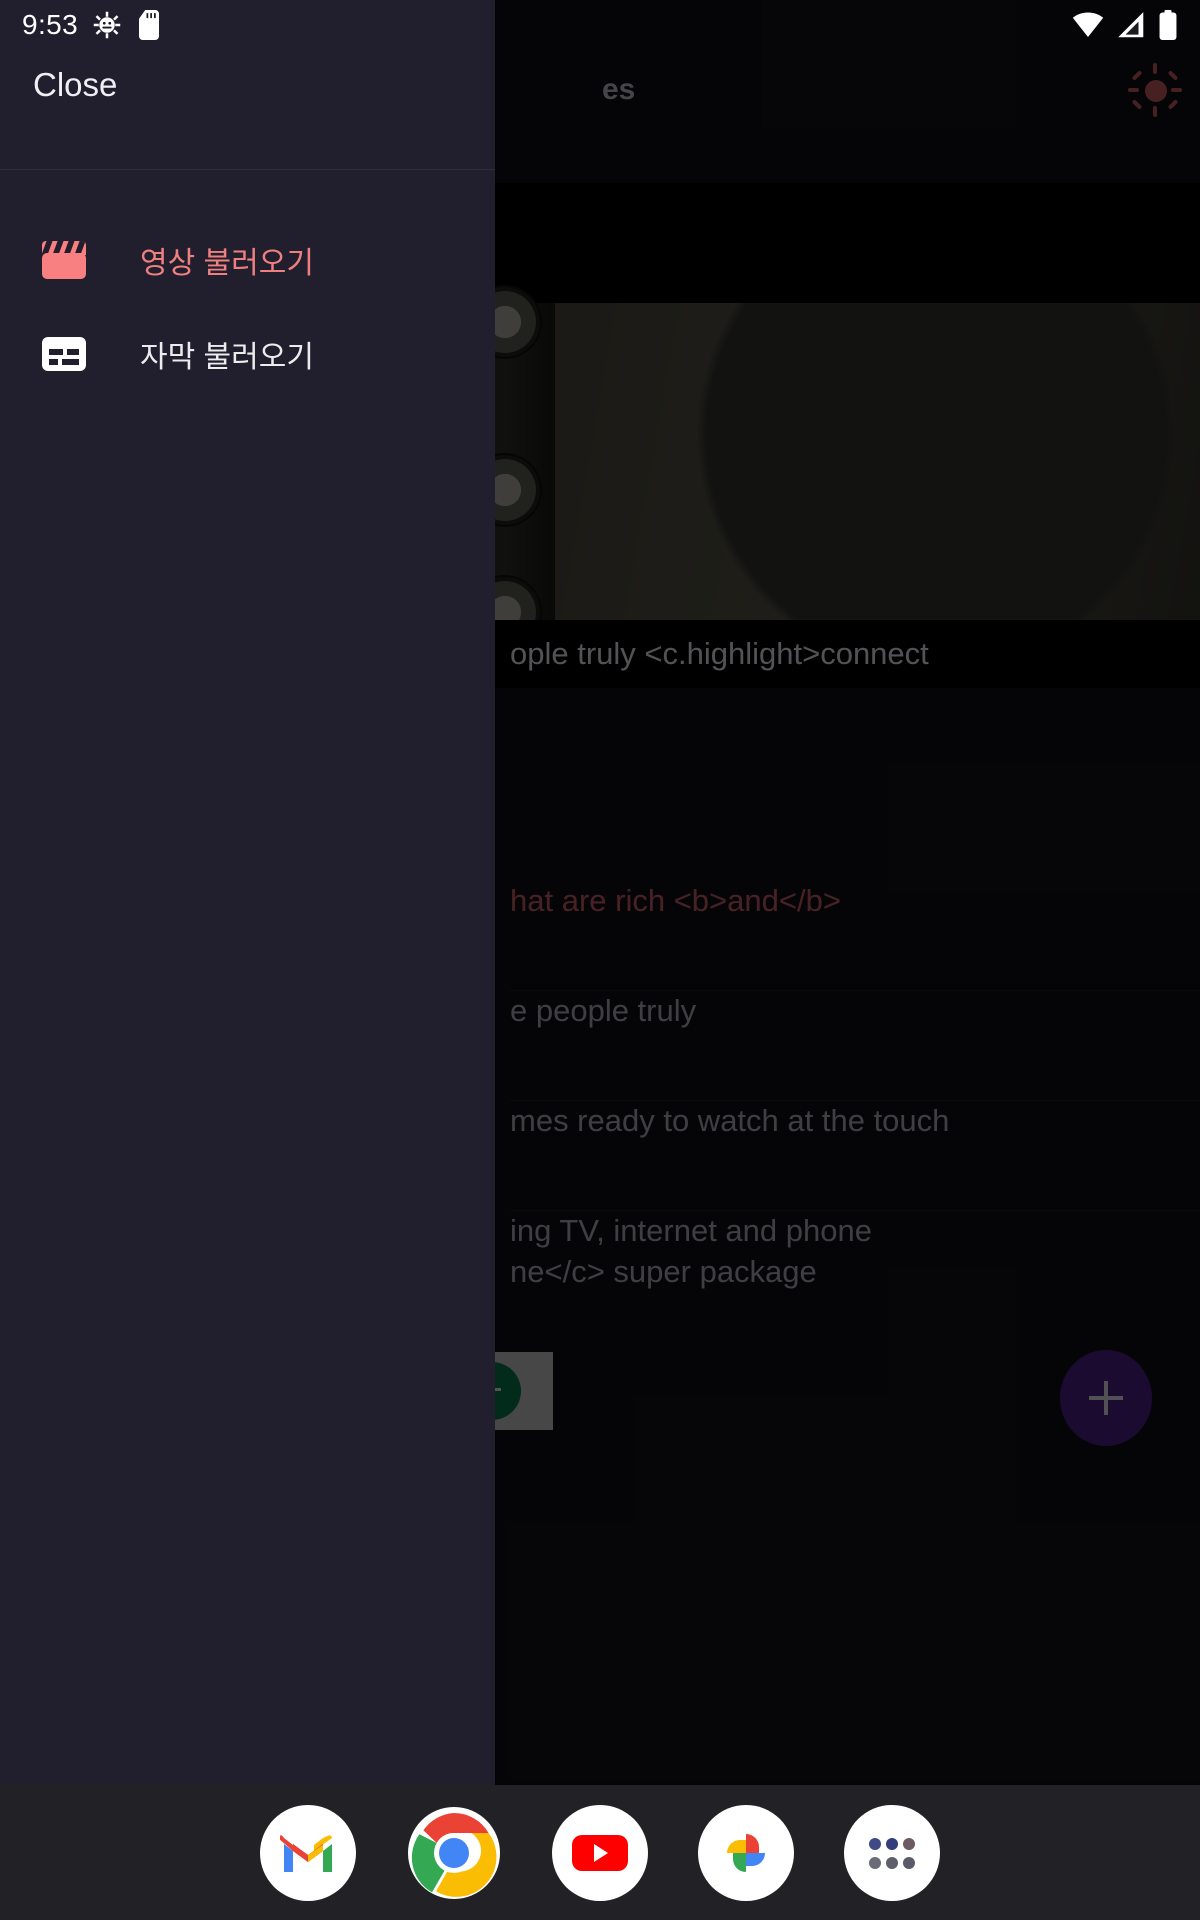  Describe the element at coordinates (75, 85) in the screenshot. I see `close-button: Close` at that location.